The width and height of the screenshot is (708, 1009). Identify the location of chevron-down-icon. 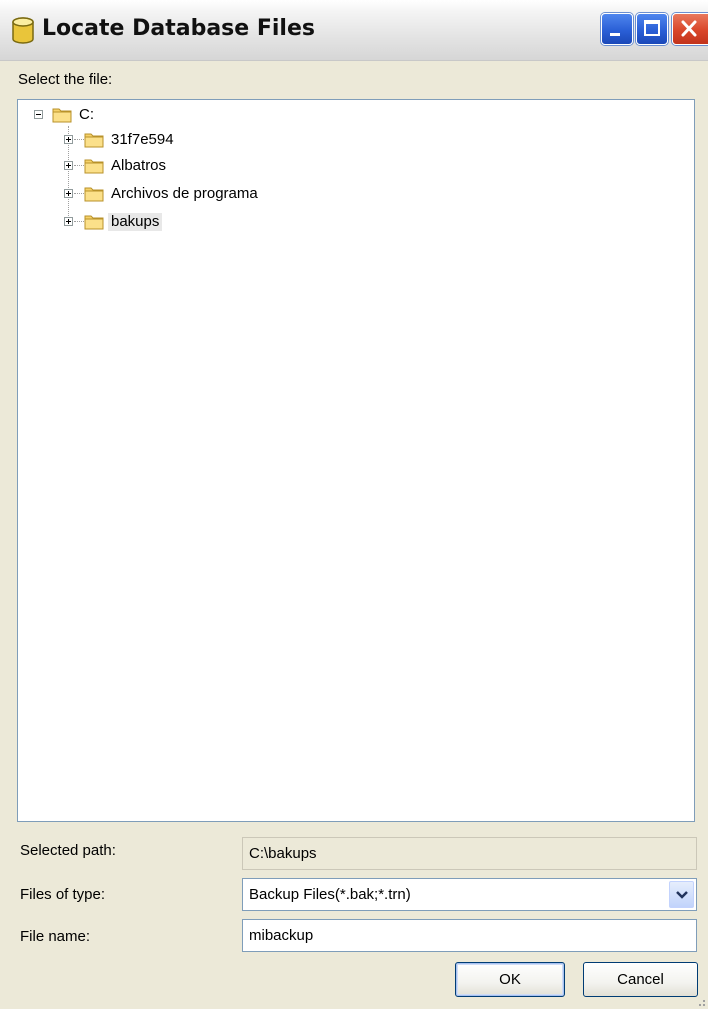
(682, 895).